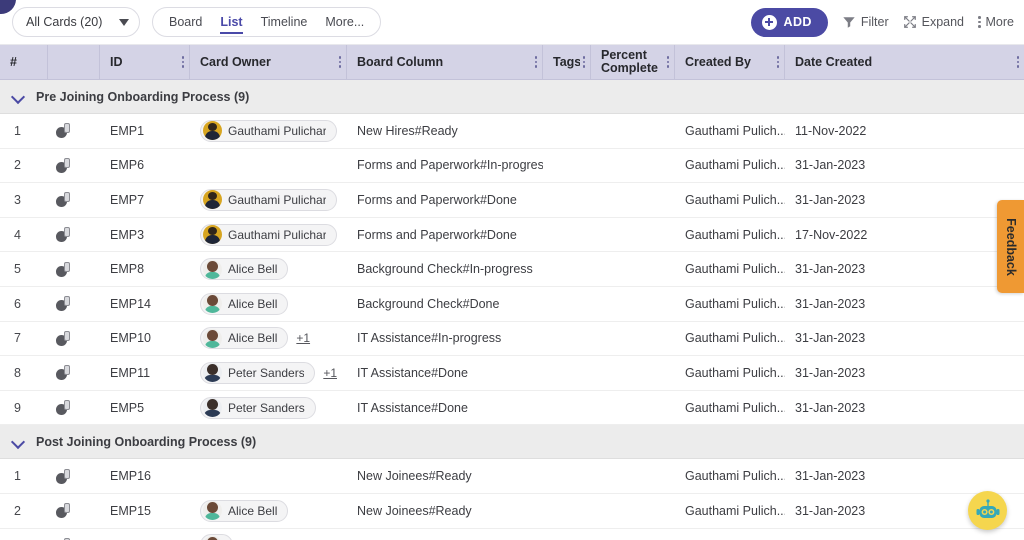  I want to click on cell-board-column: IT Assistance#In-progress, so click(429, 338).